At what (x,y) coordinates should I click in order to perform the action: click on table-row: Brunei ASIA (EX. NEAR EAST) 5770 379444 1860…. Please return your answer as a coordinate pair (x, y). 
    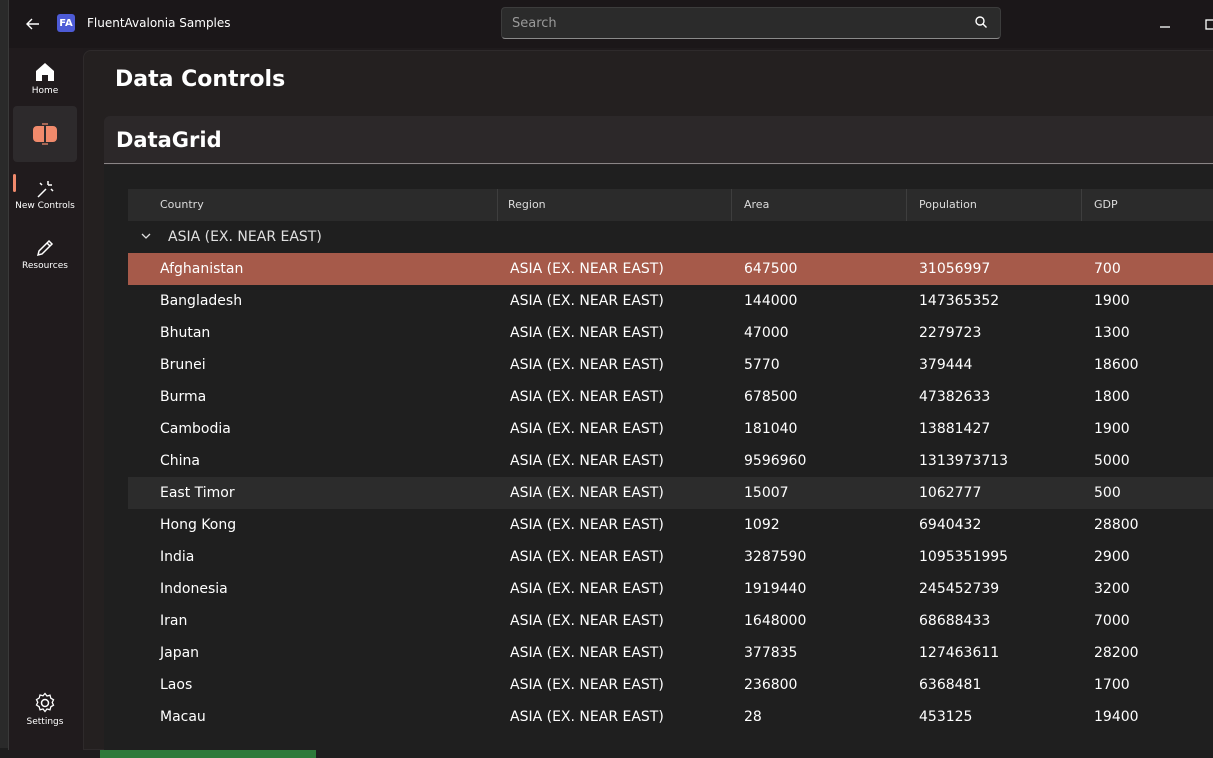
    Looking at the image, I should click on (670, 365).